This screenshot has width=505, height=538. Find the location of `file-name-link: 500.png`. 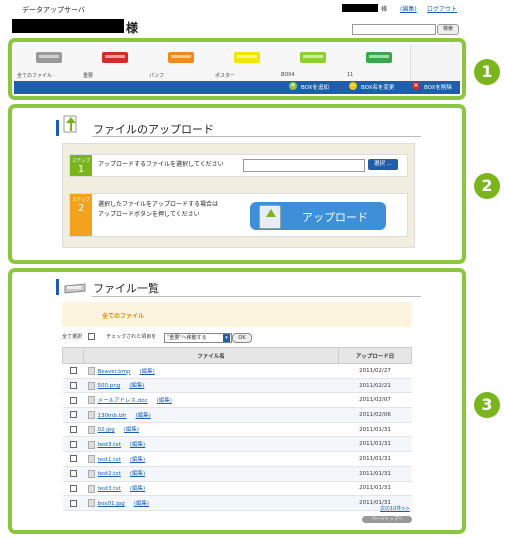

file-name-link: 500.png is located at coordinates (109, 386).